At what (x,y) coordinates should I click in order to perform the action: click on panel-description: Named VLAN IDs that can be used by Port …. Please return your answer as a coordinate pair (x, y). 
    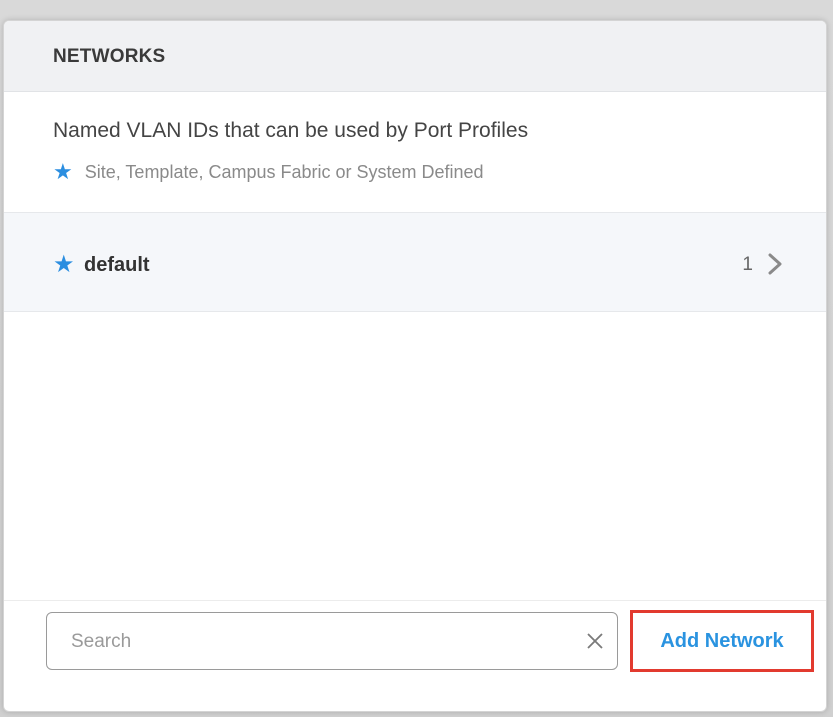
    Looking at the image, I should click on (291, 130).